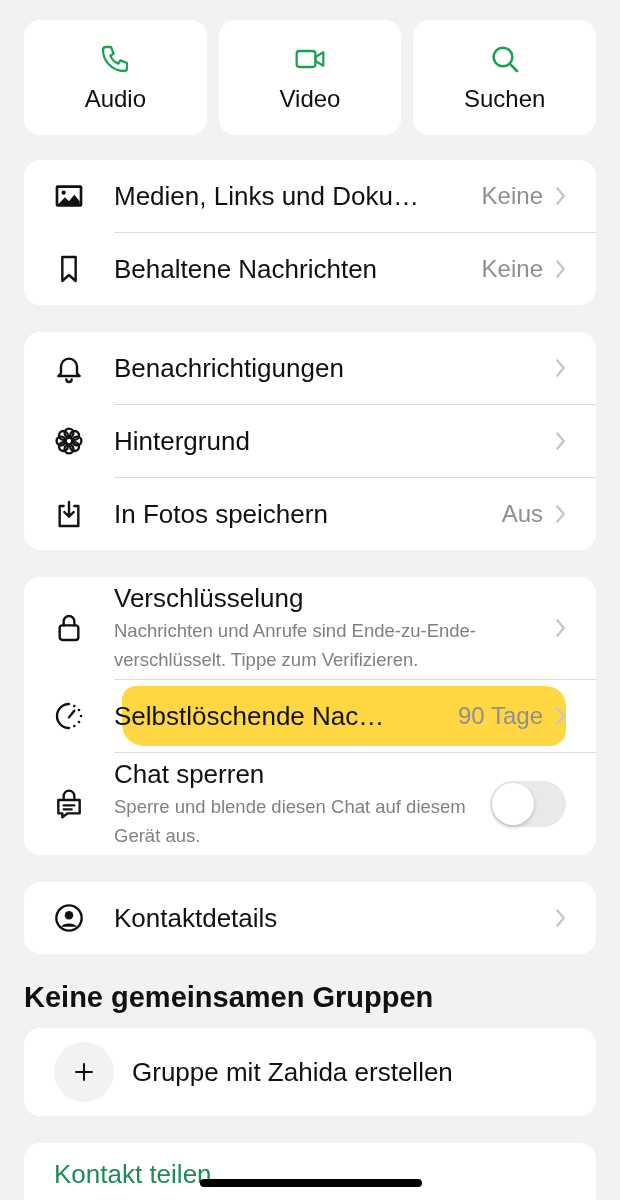  What do you see at coordinates (310, 77) in the screenshot?
I see `action-button: Video` at bounding box center [310, 77].